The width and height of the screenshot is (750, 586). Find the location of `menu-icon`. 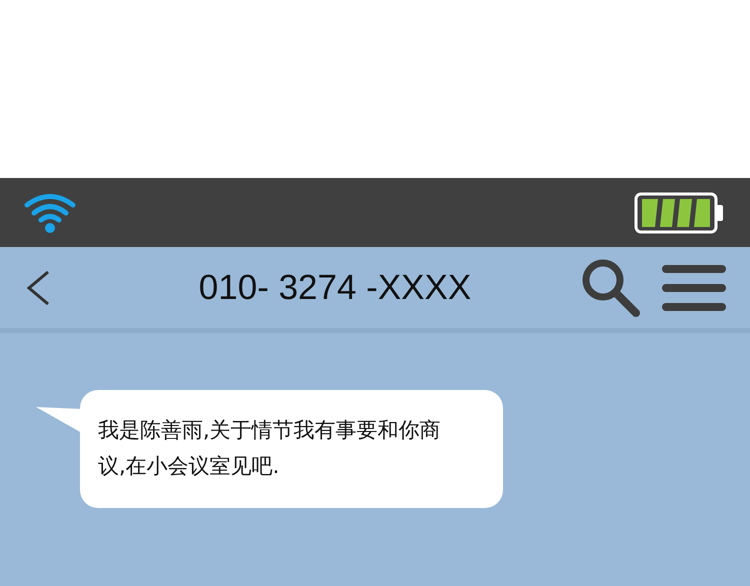

menu-icon is located at coordinates (694, 288).